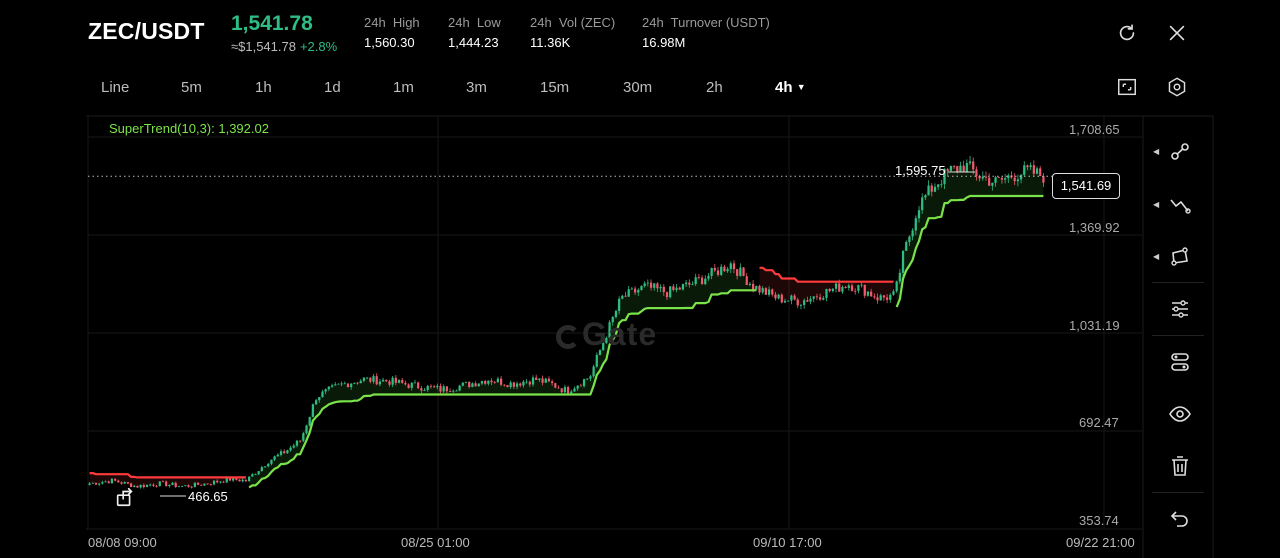 The image size is (1280, 558). What do you see at coordinates (1180, 466) in the screenshot?
I see `trash-icon` at bounding box center [1180, 466].